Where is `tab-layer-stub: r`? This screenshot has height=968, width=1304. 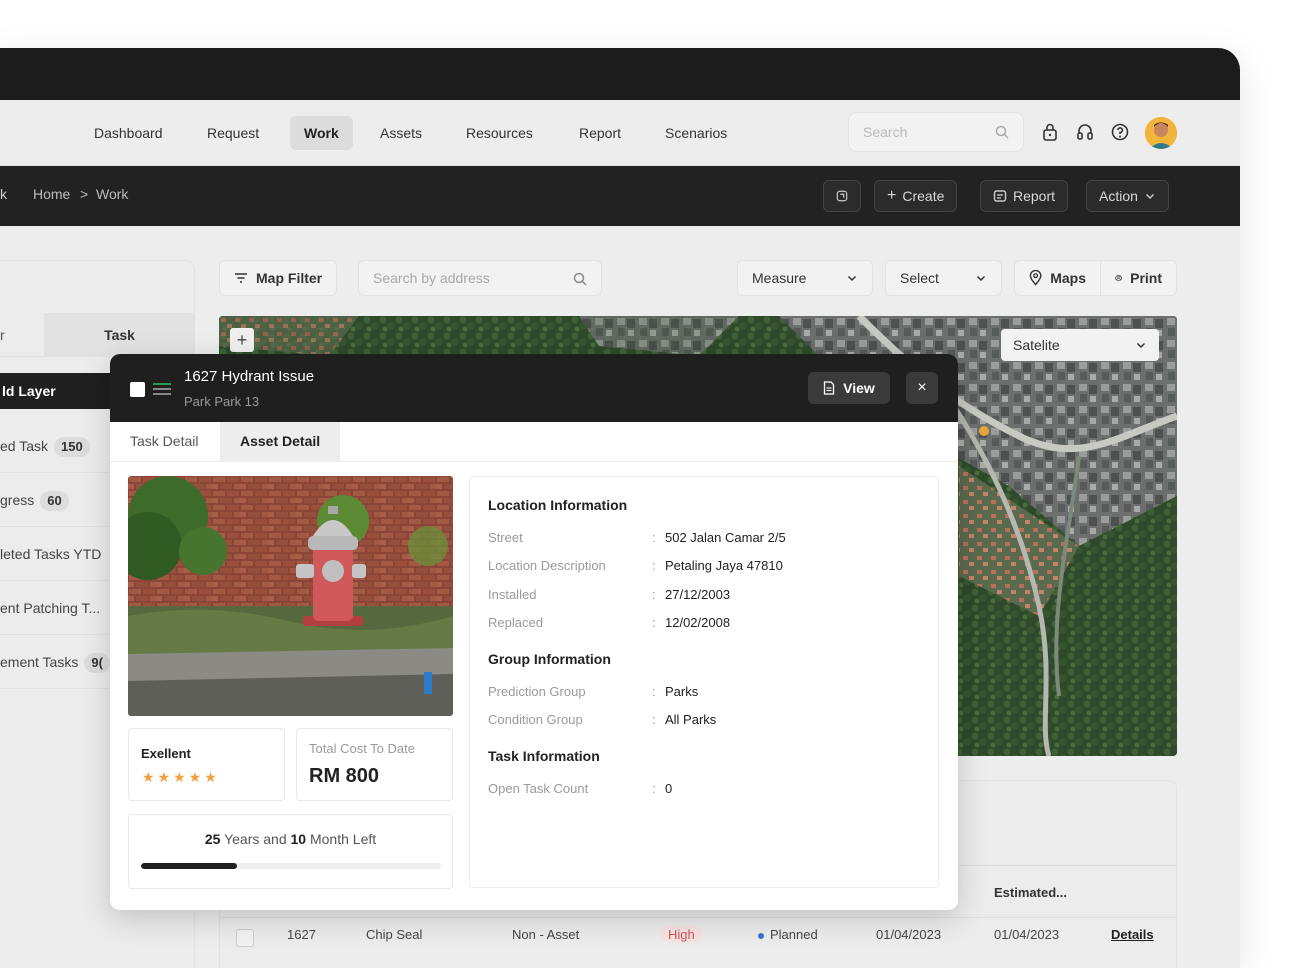
tab-layer-stub: r is located at coordinates (2, 335).